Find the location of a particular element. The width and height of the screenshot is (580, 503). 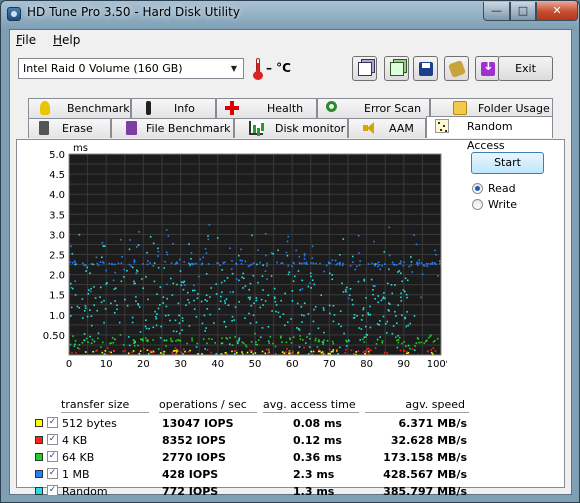

tab-random-access: Random Access is located at coordinates (489, 134).